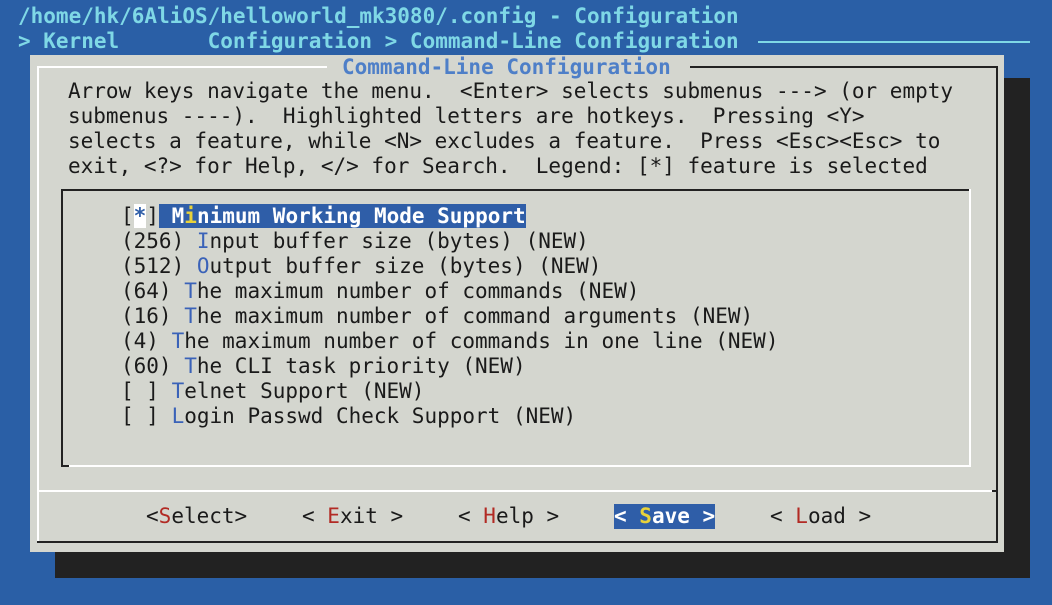 Image resolution: width=1052 pixels, height=605 pixels. I want to click on load-button: < Load >, so click(820, 516).